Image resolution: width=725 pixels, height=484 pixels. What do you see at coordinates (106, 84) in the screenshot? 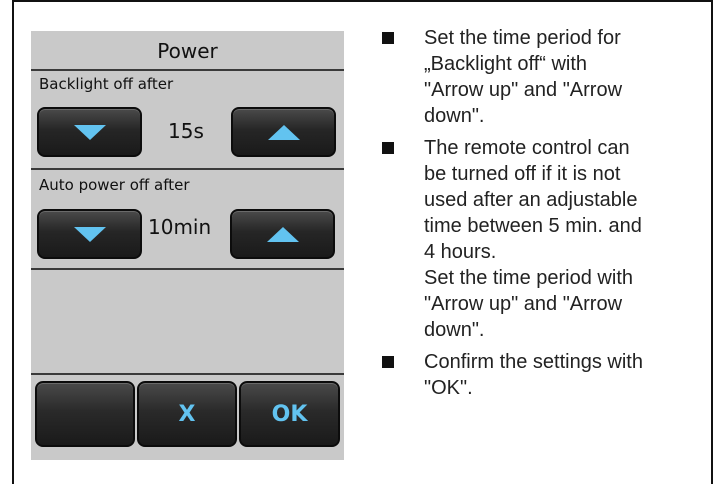
I see `backlight-label: Backlight off after` at bounding box center [106, 84].